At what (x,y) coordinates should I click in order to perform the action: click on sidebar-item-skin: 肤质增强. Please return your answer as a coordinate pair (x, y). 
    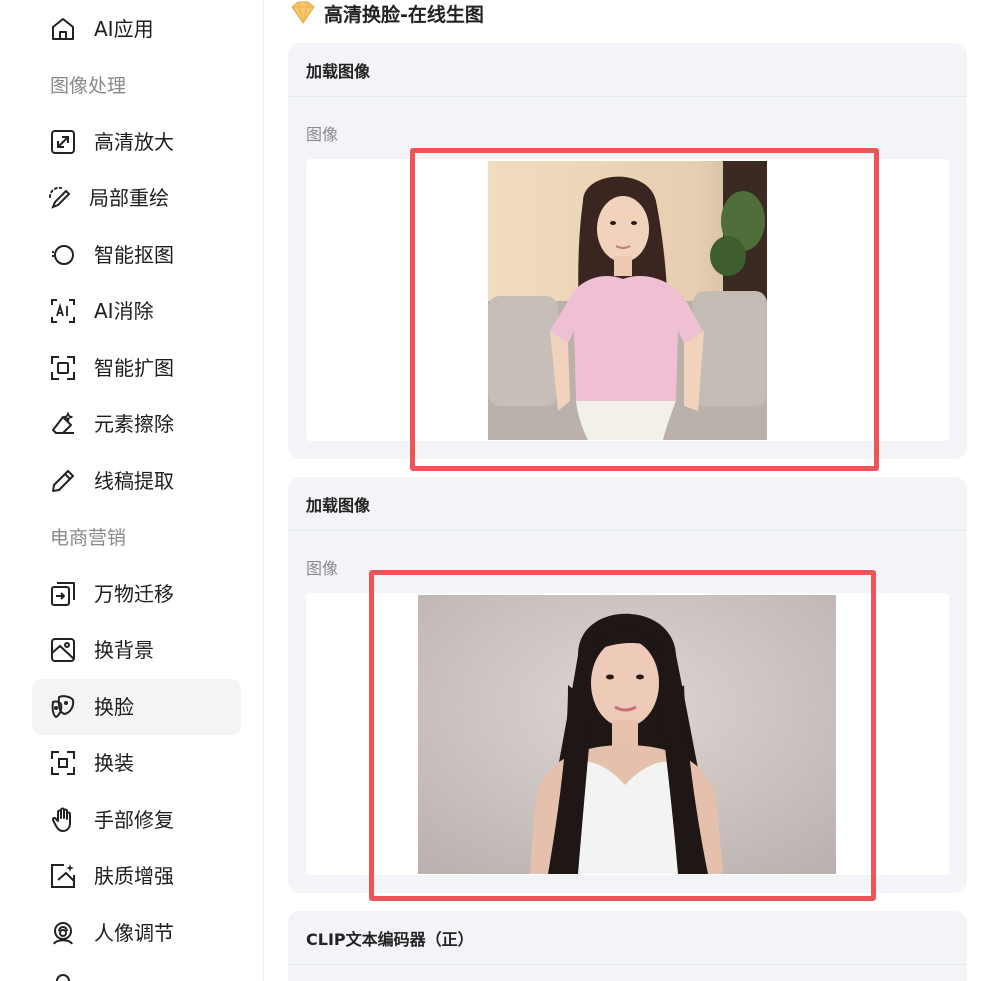
    Looking at the image, I should click on (136, 876).